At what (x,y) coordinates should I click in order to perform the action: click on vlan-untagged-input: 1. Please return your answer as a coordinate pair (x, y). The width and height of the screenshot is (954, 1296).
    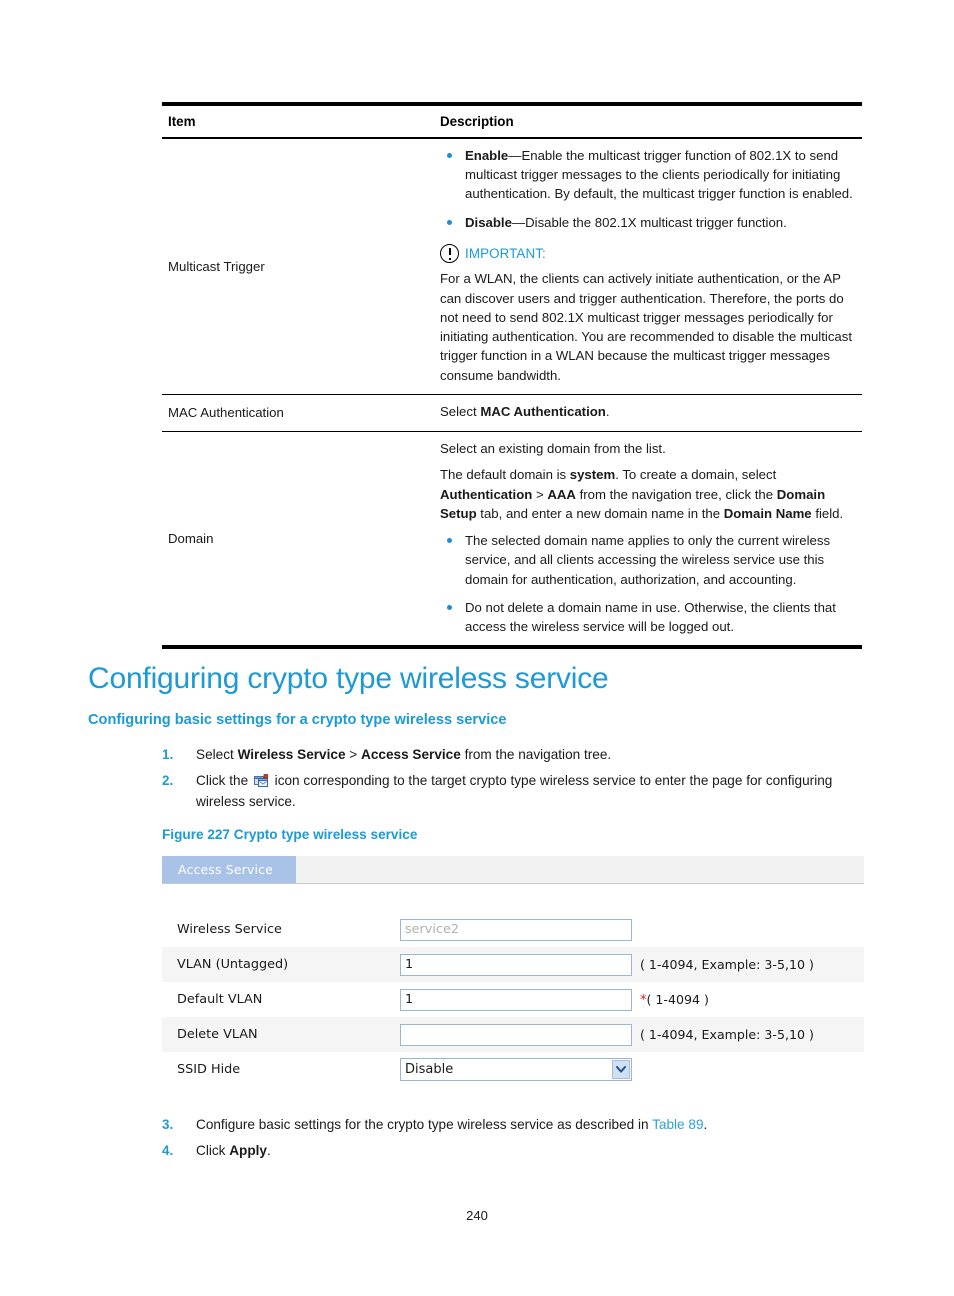
    Looking at the image, I should click on (516, 964).